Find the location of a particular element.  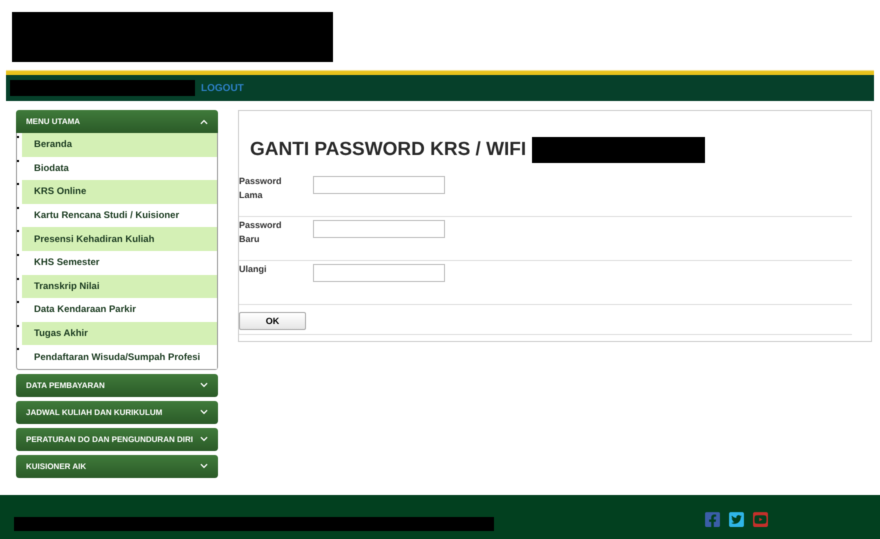

chevron-up-icon is located at coordinates (204, 122).